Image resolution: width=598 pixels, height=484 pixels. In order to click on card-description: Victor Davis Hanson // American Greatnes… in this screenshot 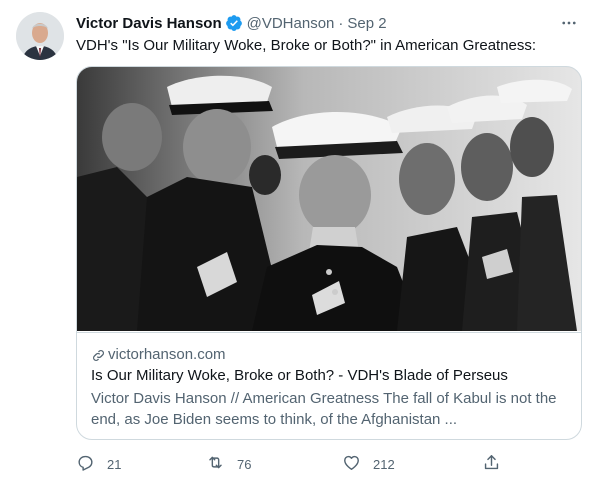, I will do `click(324, 409)`.